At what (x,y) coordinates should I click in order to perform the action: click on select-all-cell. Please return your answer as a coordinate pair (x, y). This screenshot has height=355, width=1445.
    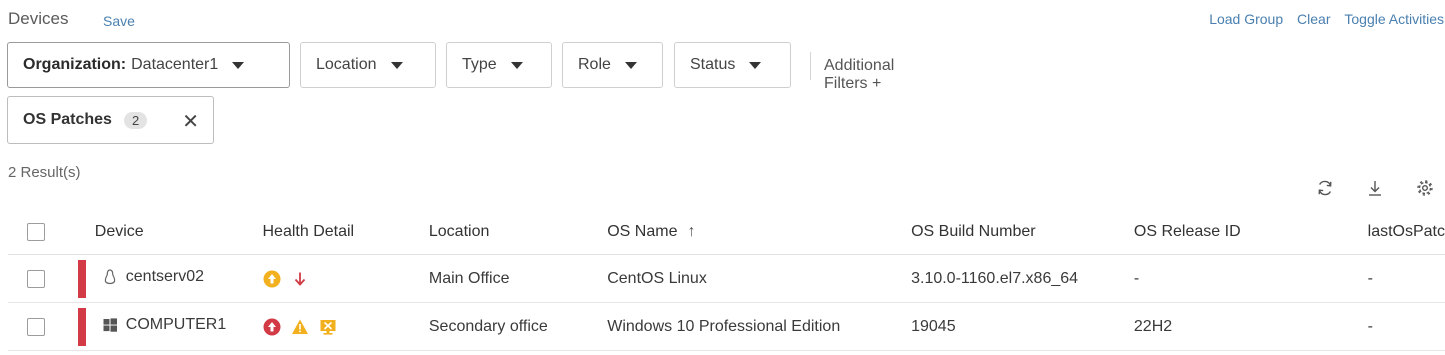
    Looking at the image, I should click on (43, 232).